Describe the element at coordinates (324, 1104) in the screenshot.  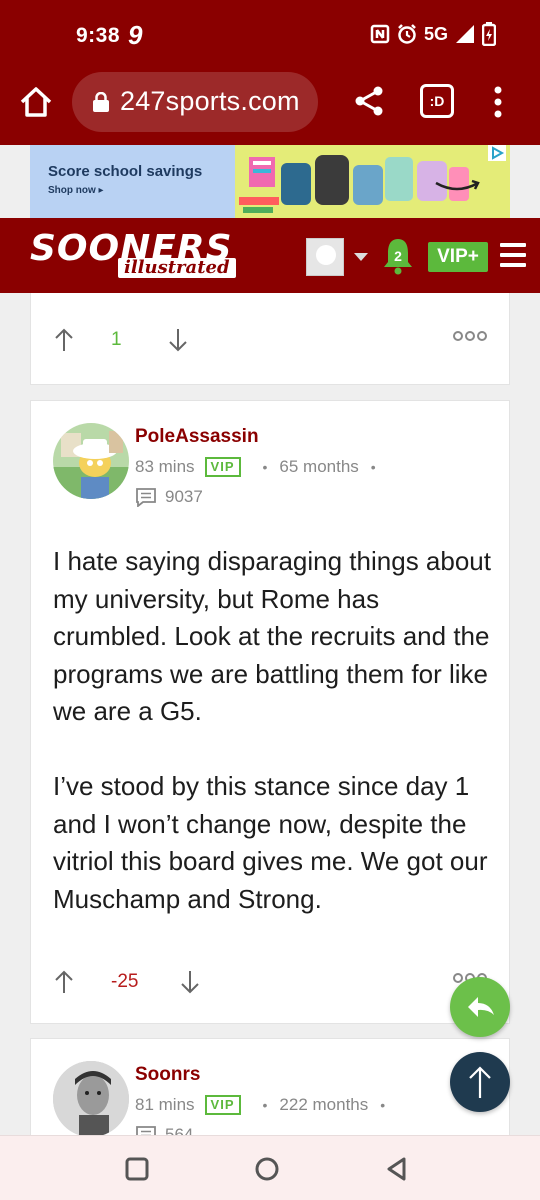
I see `member-tenure: 222 months` at that location.